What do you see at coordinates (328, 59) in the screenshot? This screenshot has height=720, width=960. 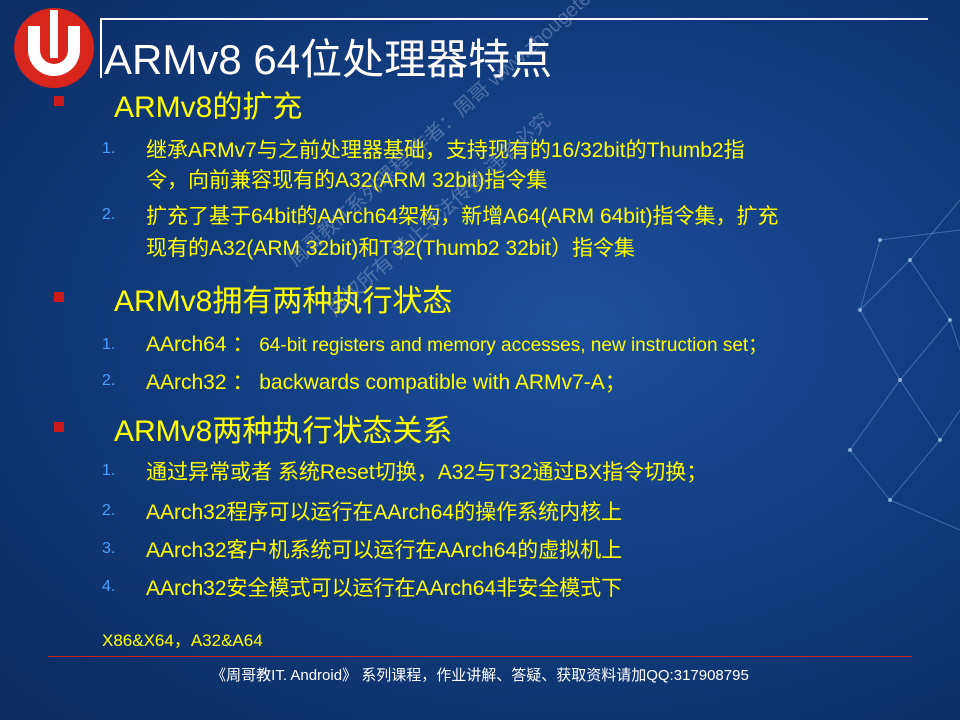 I see `slide-title: ARMv8 64位处理器特点` at bounding box center [328, 59].